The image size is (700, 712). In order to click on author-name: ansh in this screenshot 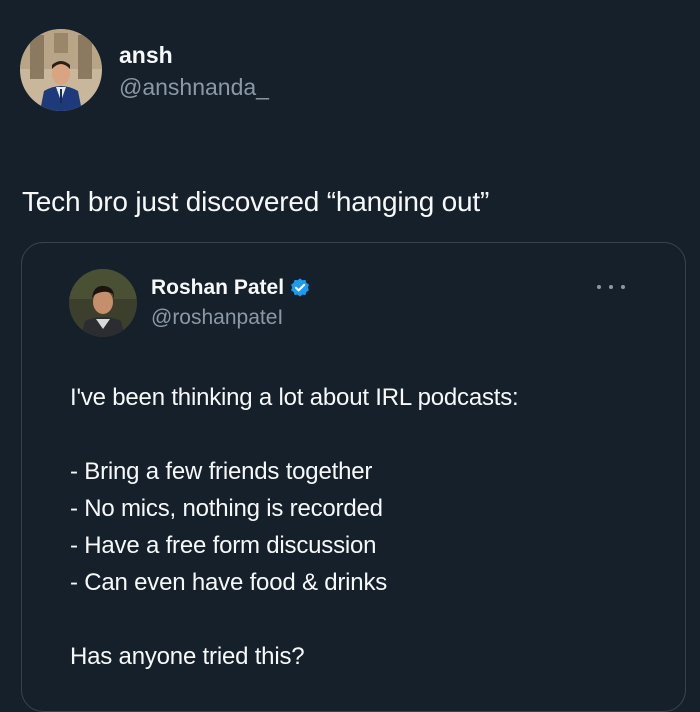, I will do `click(194, 55)`.